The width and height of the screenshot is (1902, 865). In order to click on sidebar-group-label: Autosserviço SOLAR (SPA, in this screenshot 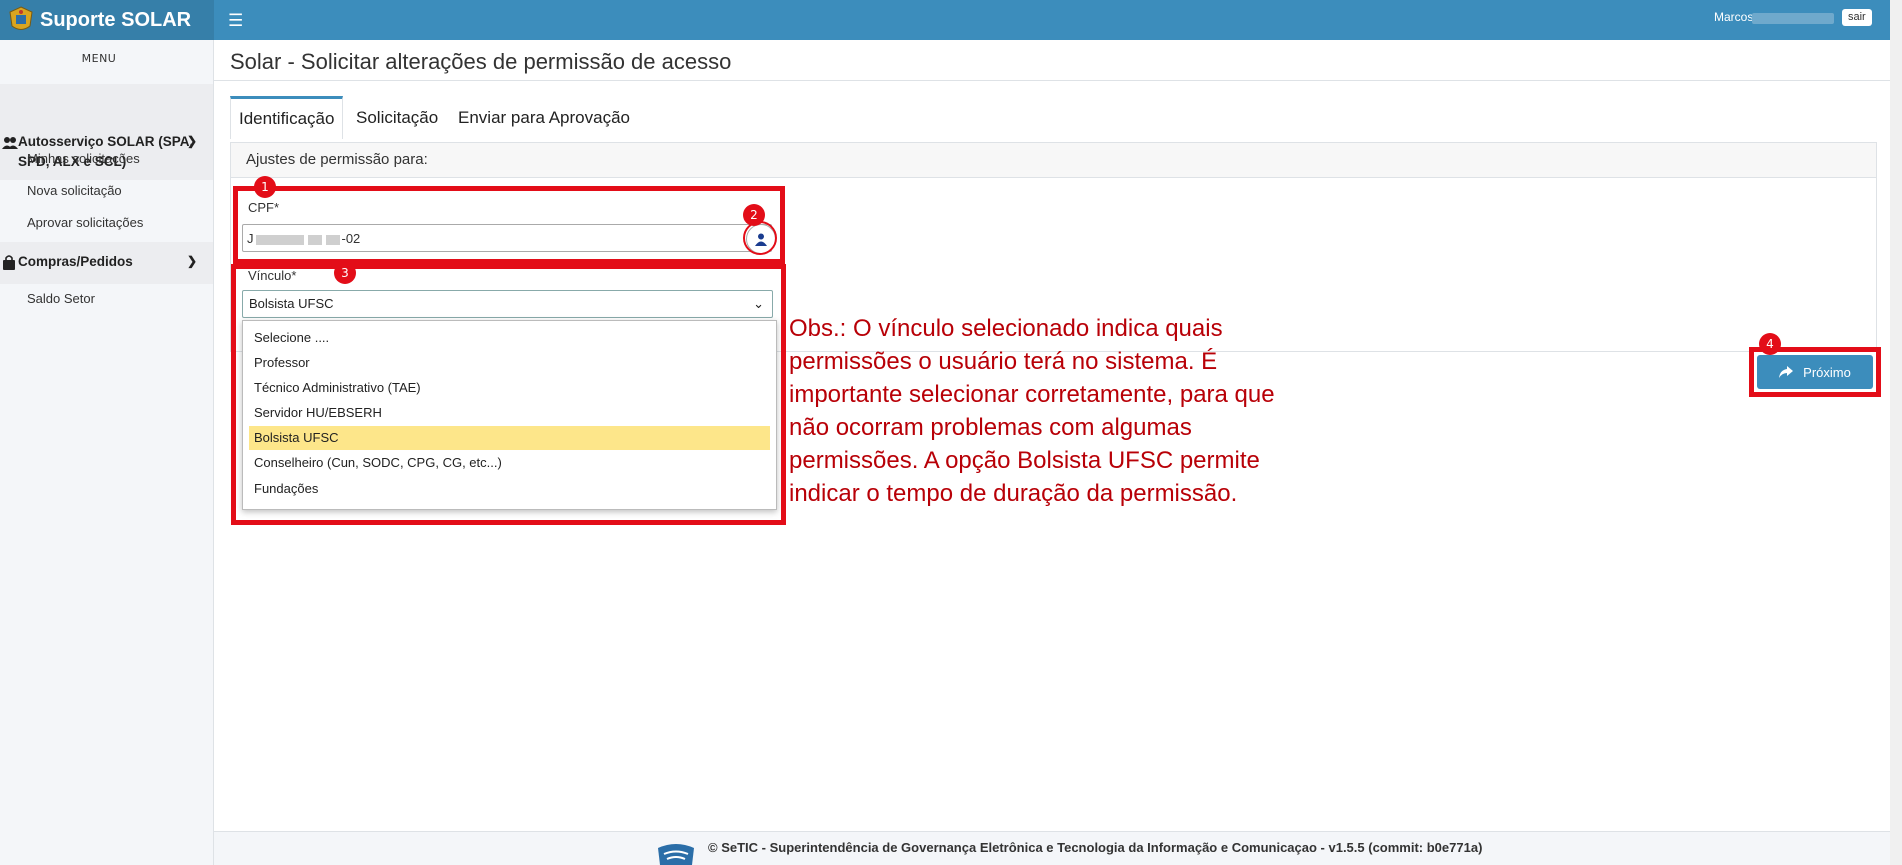, I will do `click(106, 141)`.